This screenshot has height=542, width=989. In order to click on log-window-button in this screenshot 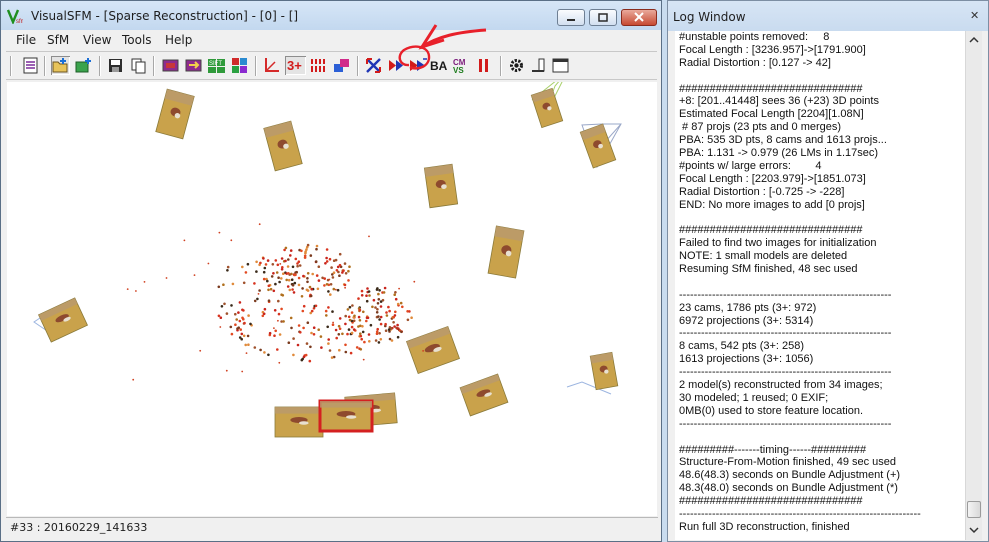, I will do `click(30, 65)`.